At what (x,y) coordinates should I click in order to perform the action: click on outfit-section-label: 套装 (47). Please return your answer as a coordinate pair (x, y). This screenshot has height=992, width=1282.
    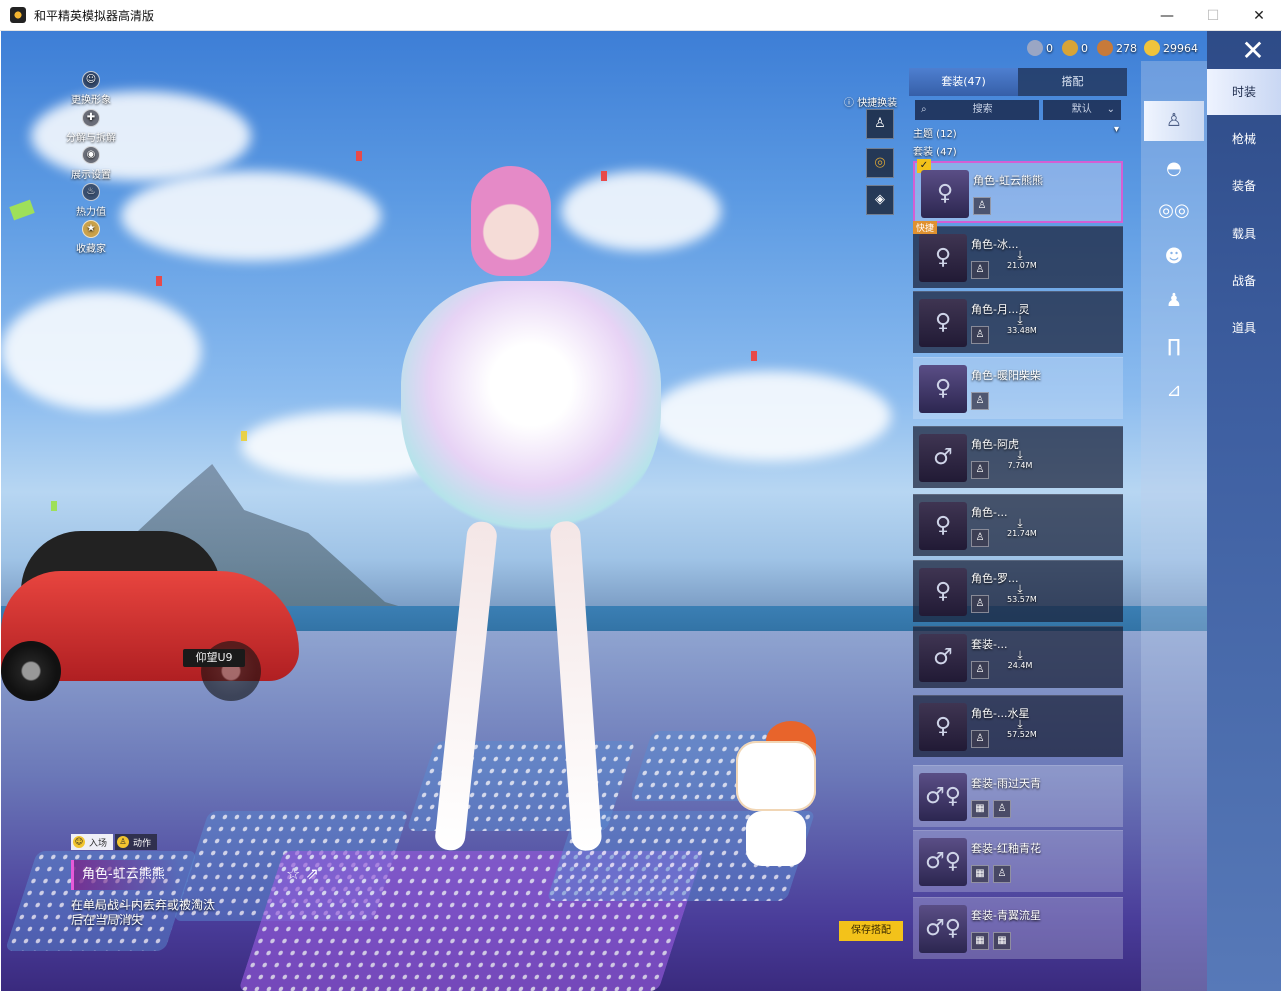
    Looking at the image, I should click on (935, 150).